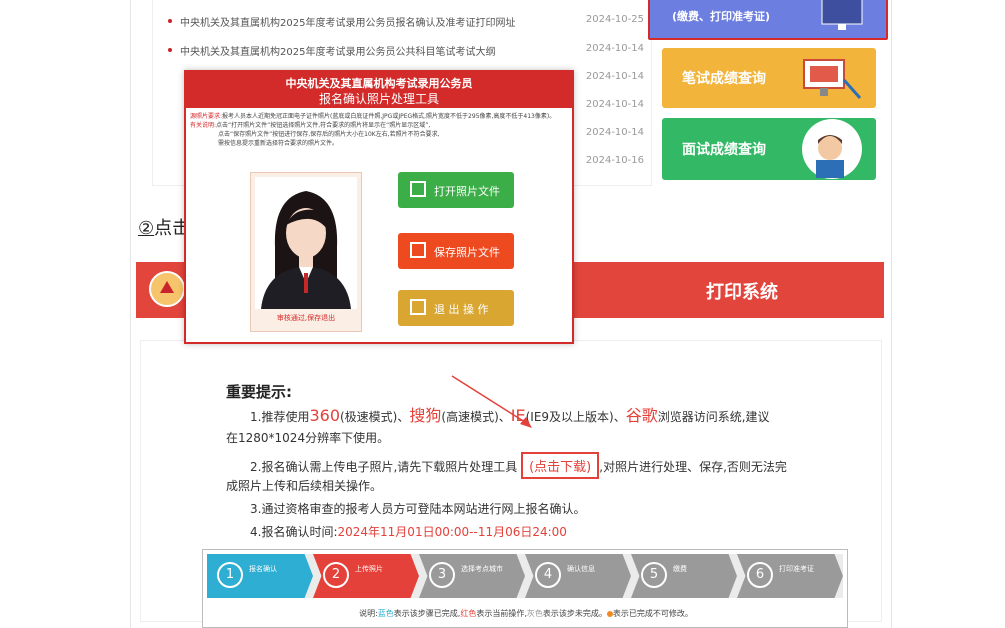  Describe the element at coordinates (832, 79) in the screenshot. I see `monitor-icon` at that location.